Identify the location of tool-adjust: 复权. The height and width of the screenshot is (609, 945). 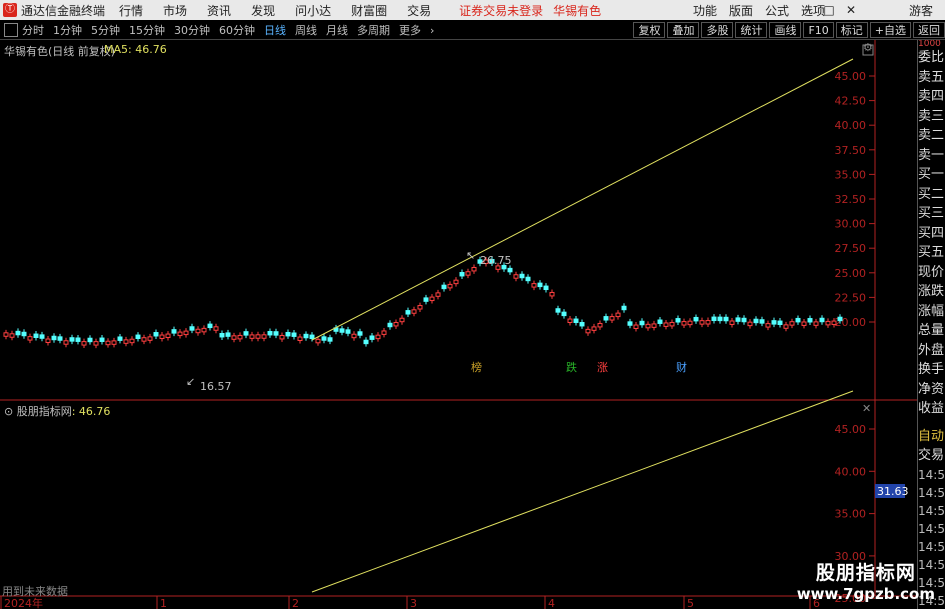
(649, 30).